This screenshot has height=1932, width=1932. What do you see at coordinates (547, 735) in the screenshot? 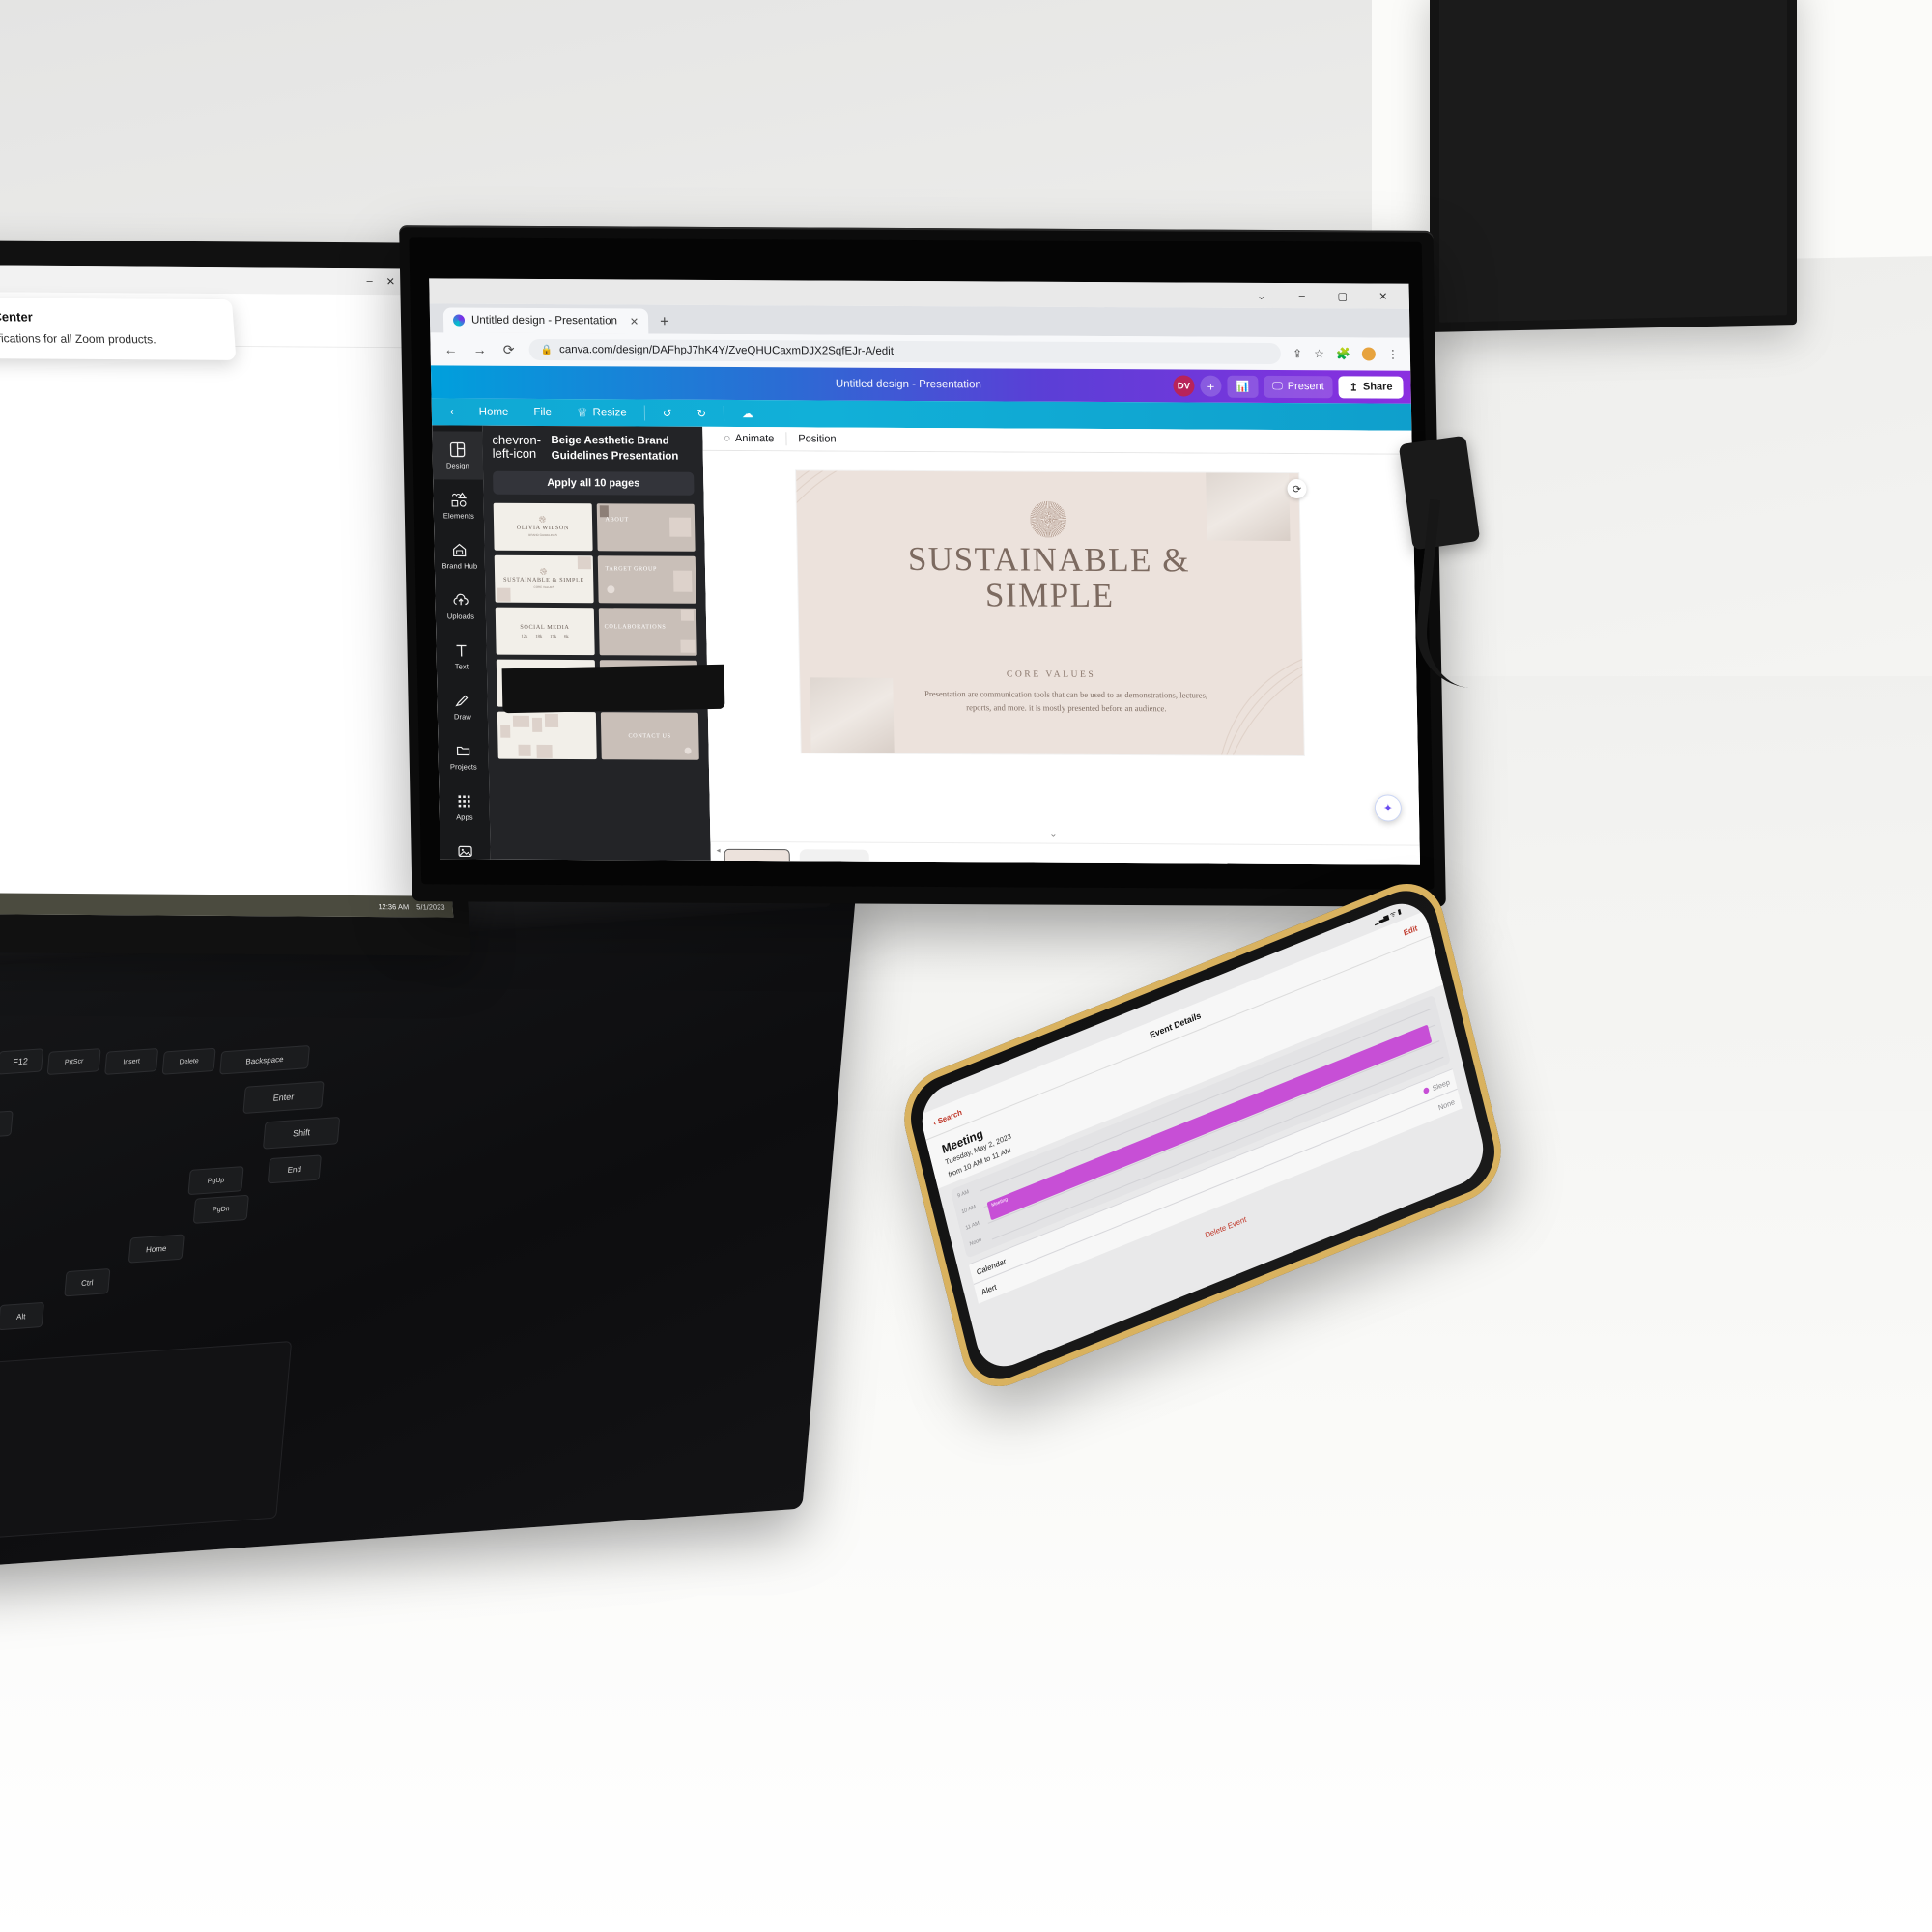
I see `template-thumb` at bounding box center [547, 735].